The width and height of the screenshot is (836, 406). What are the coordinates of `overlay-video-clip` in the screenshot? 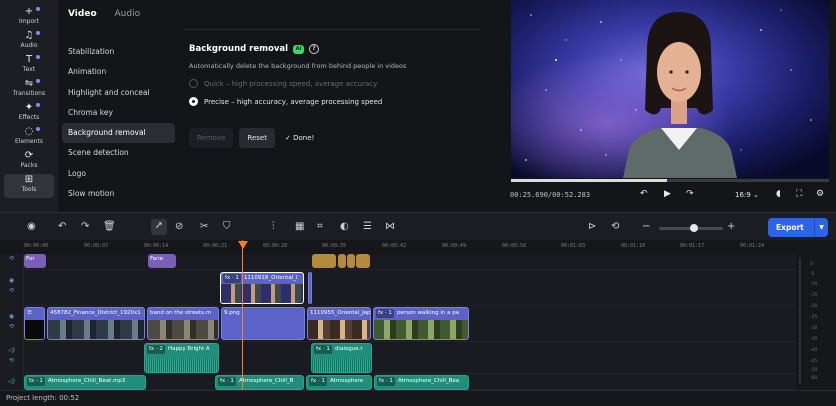 It's located at (310, 288).